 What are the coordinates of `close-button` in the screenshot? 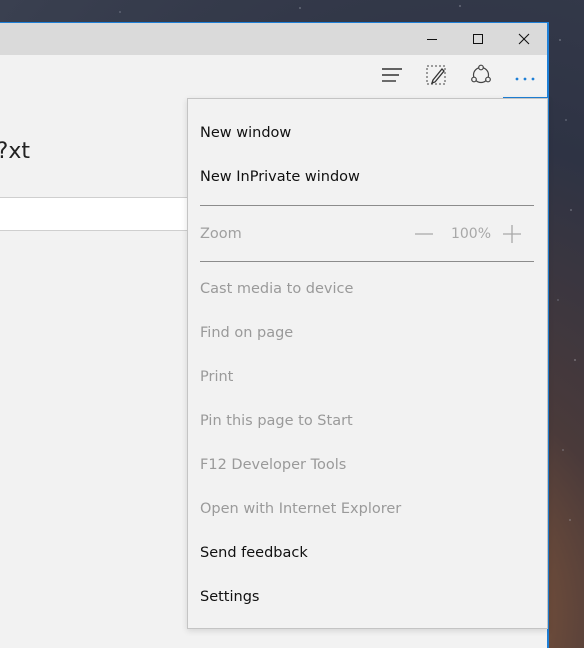 It's located at (524, 39).